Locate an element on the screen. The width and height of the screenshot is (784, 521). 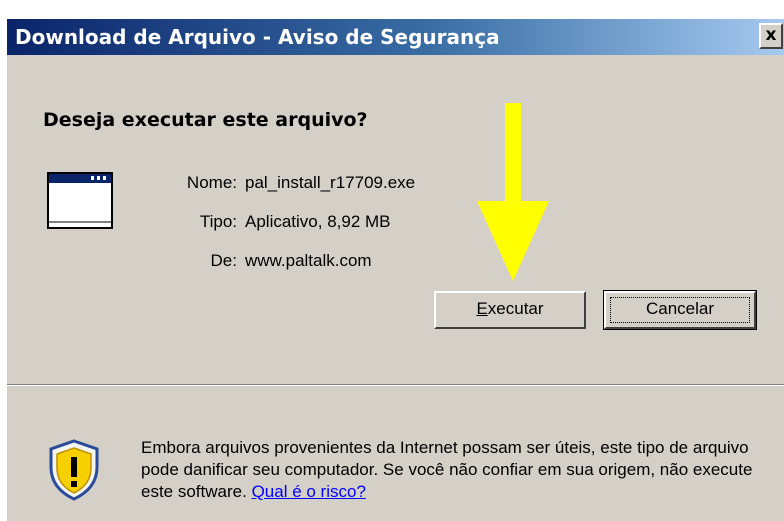
risk-help-link: Qual é o risco? is located at coordinates (309, 491).